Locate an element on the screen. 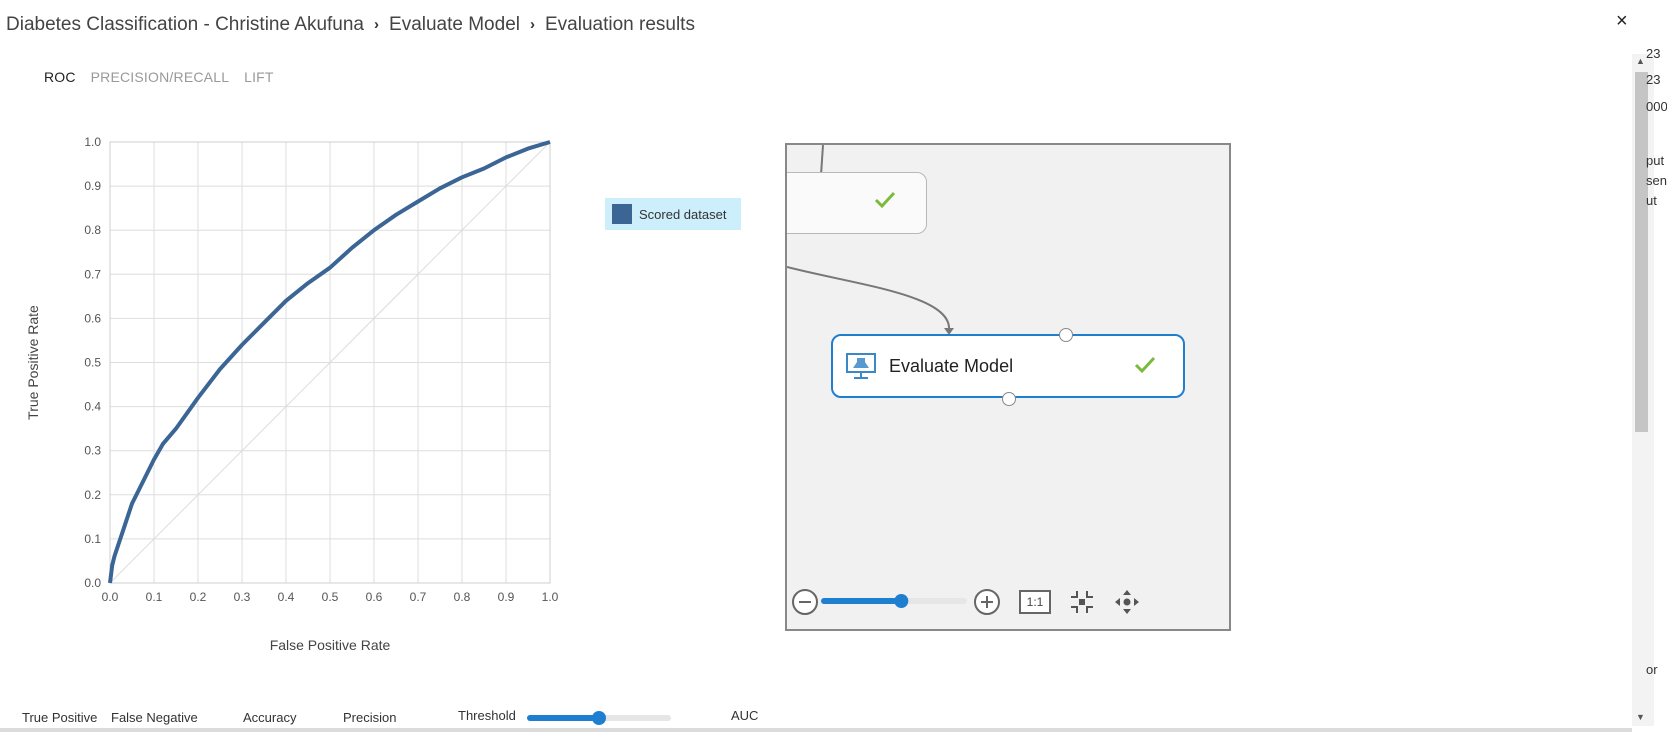 Image resolution: width=1667 pixels, height=732 pixels. y-tick-label: 0.0 is located at coordinates (92, 583).